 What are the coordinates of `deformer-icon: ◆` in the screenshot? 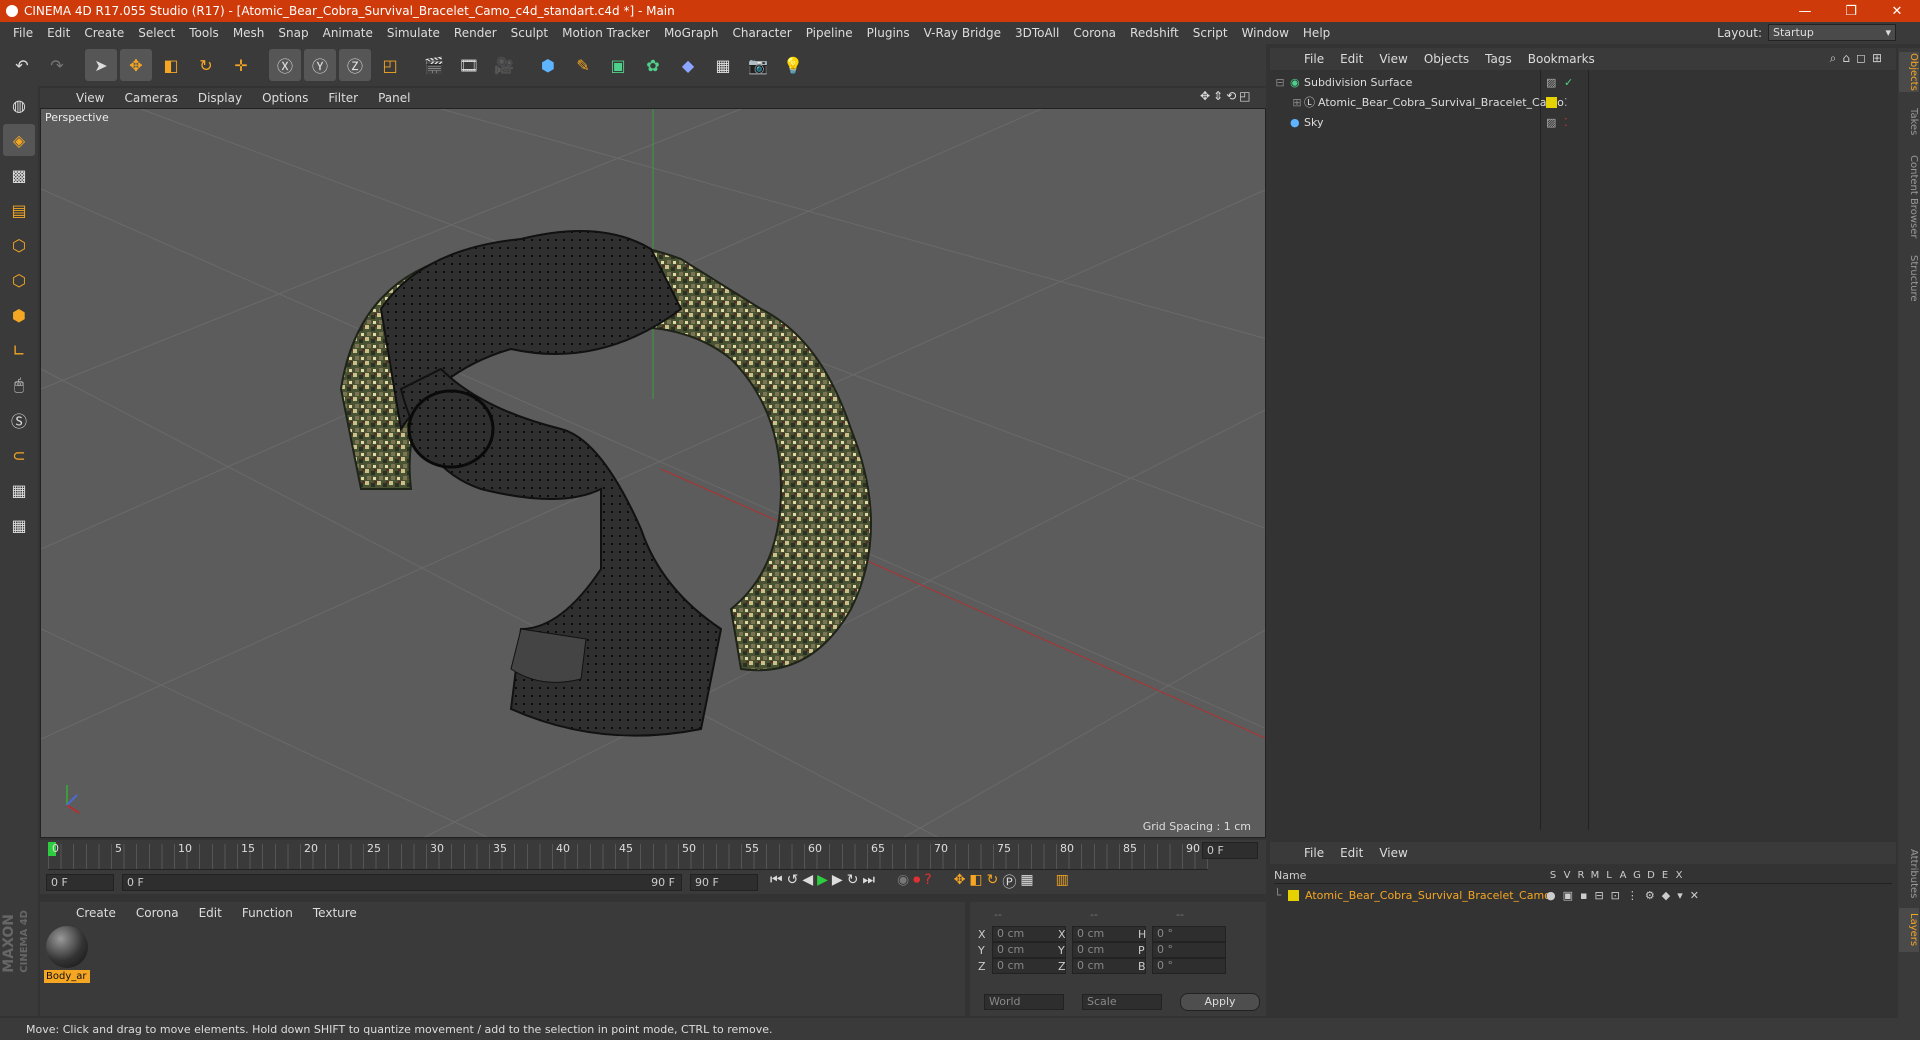 It's located at (688, 65).